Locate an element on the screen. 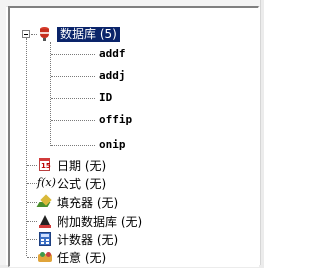  random-icon is located at coordinates (45, 257).